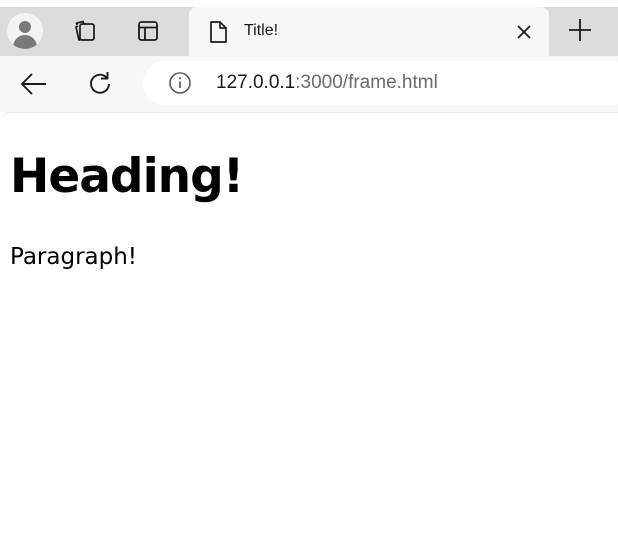 This screenshot has height=534, width=618. I want to click on avatar-body, so click(25, 42).